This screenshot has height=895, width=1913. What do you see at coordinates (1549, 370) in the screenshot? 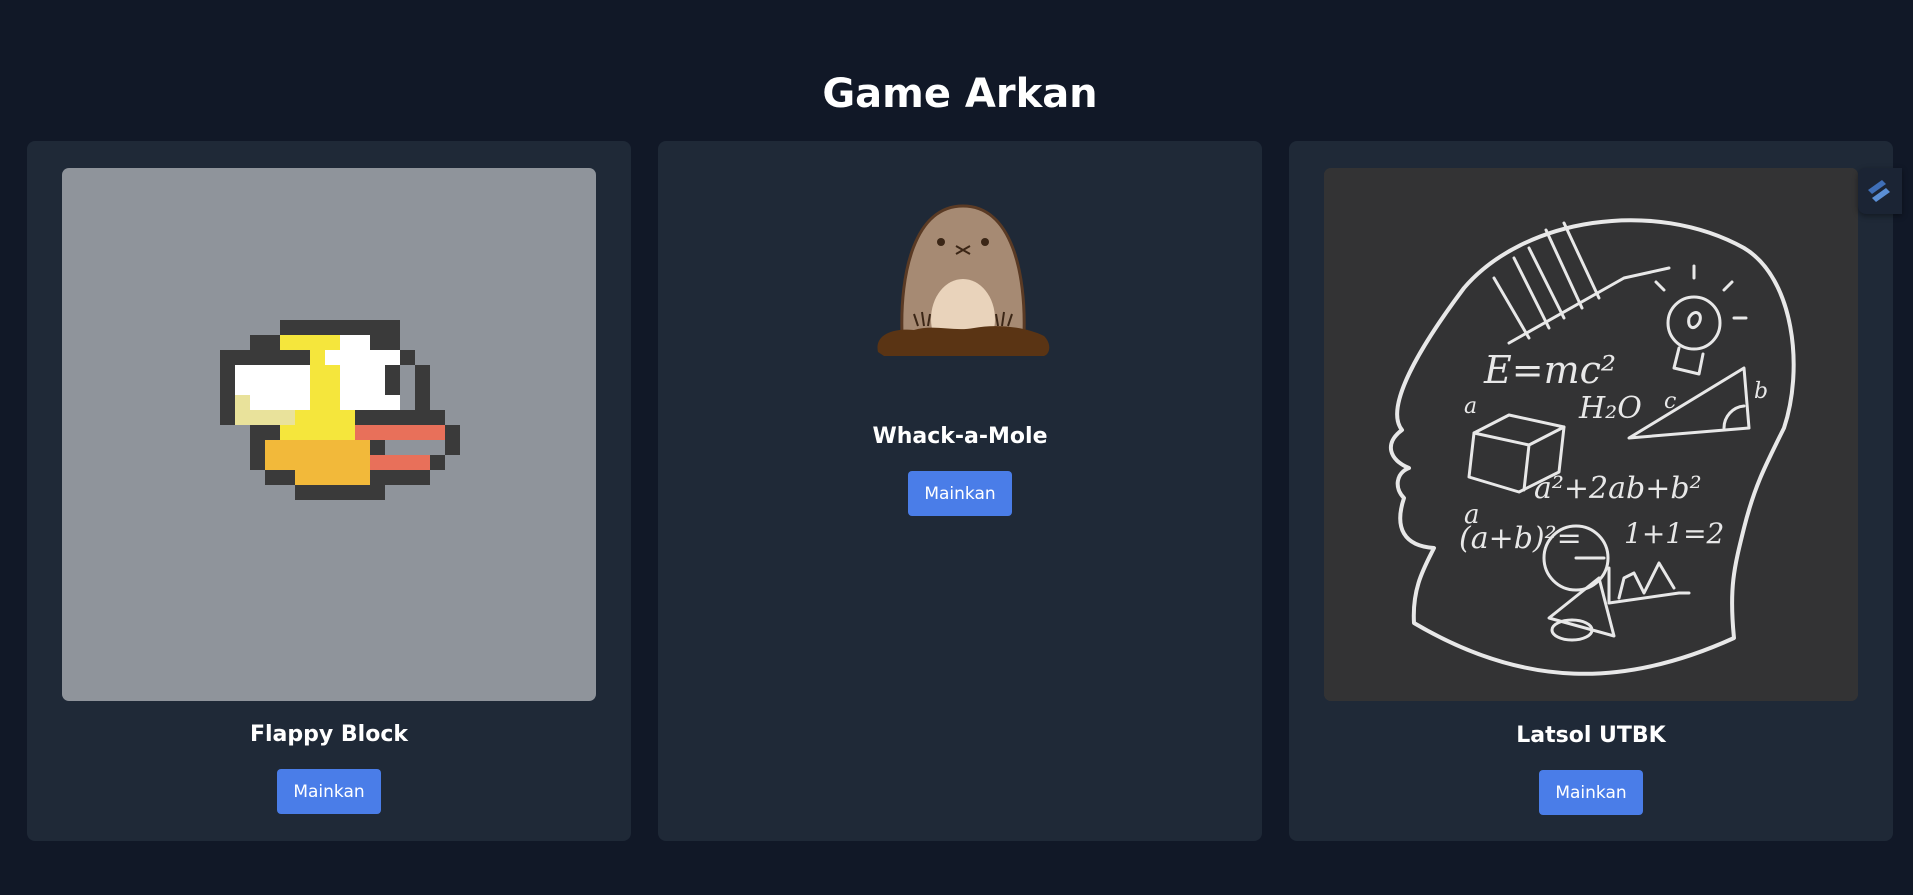
I see `svg-text: E=mc²` at bounding box center [1549, 370].